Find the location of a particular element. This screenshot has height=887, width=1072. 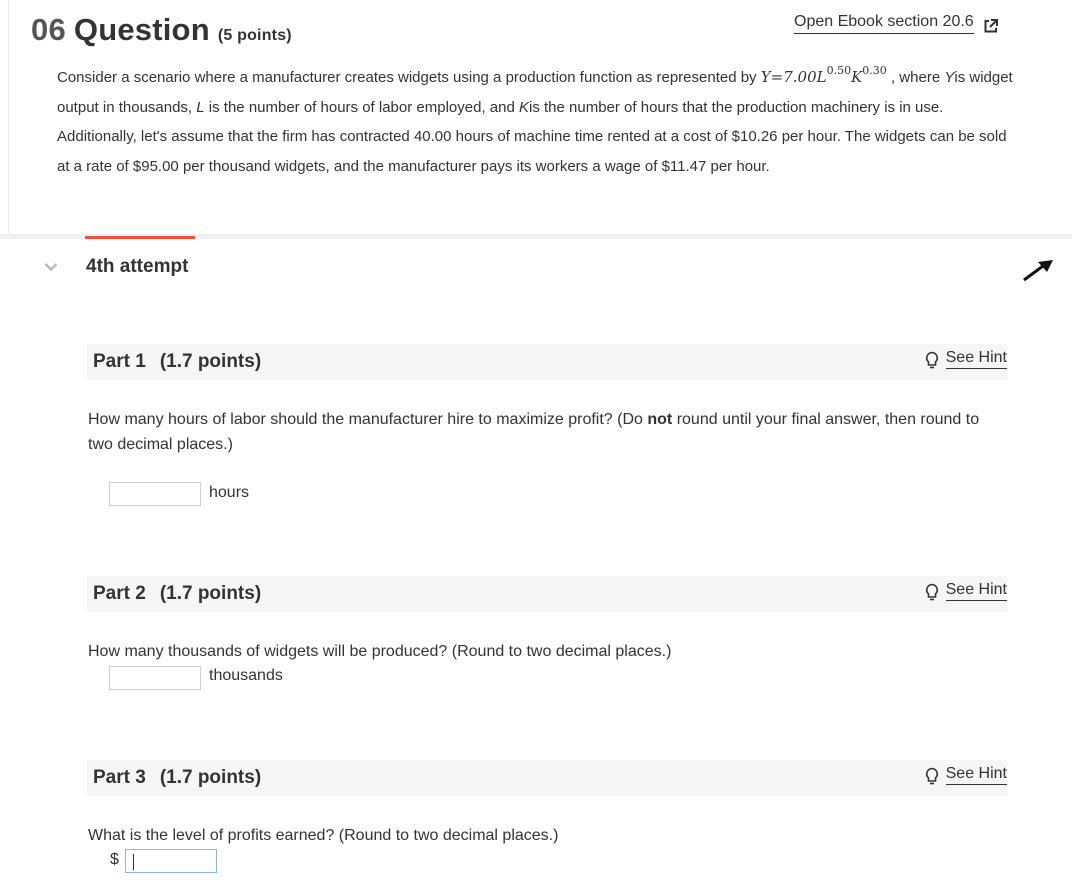

stem-rent-cost: $10.26 is located at coordinates (754, 136).